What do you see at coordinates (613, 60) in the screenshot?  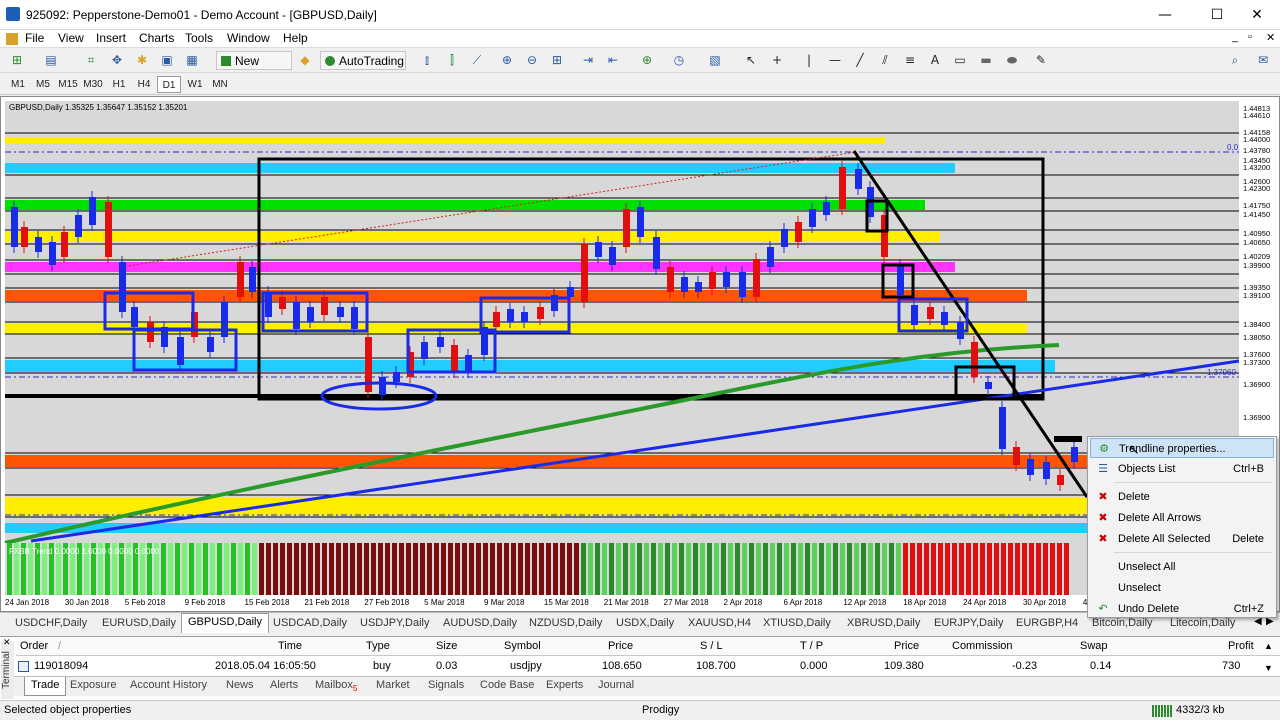 I see `chart-shift-icon: ⇤` at bounding box center [613, 60].